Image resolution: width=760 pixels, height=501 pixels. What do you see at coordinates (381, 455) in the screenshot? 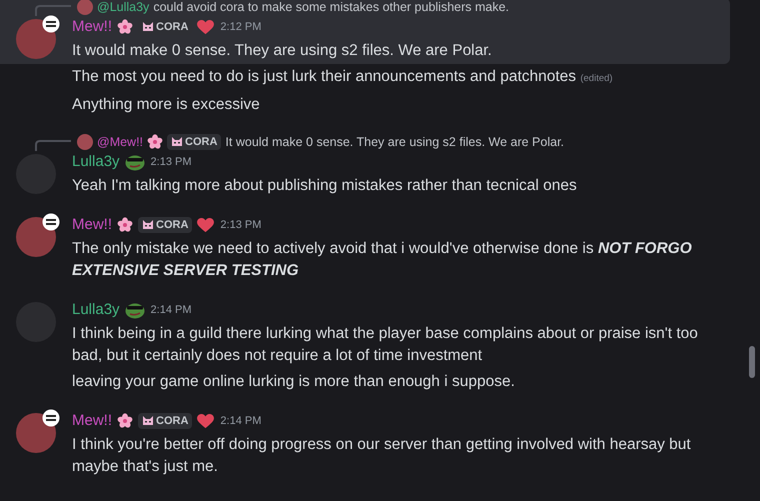
I see `message-text: I think you're better off doing progress on our server than getting involved with hearsay but maybe that's just me.` at bounding box center [381, 455].